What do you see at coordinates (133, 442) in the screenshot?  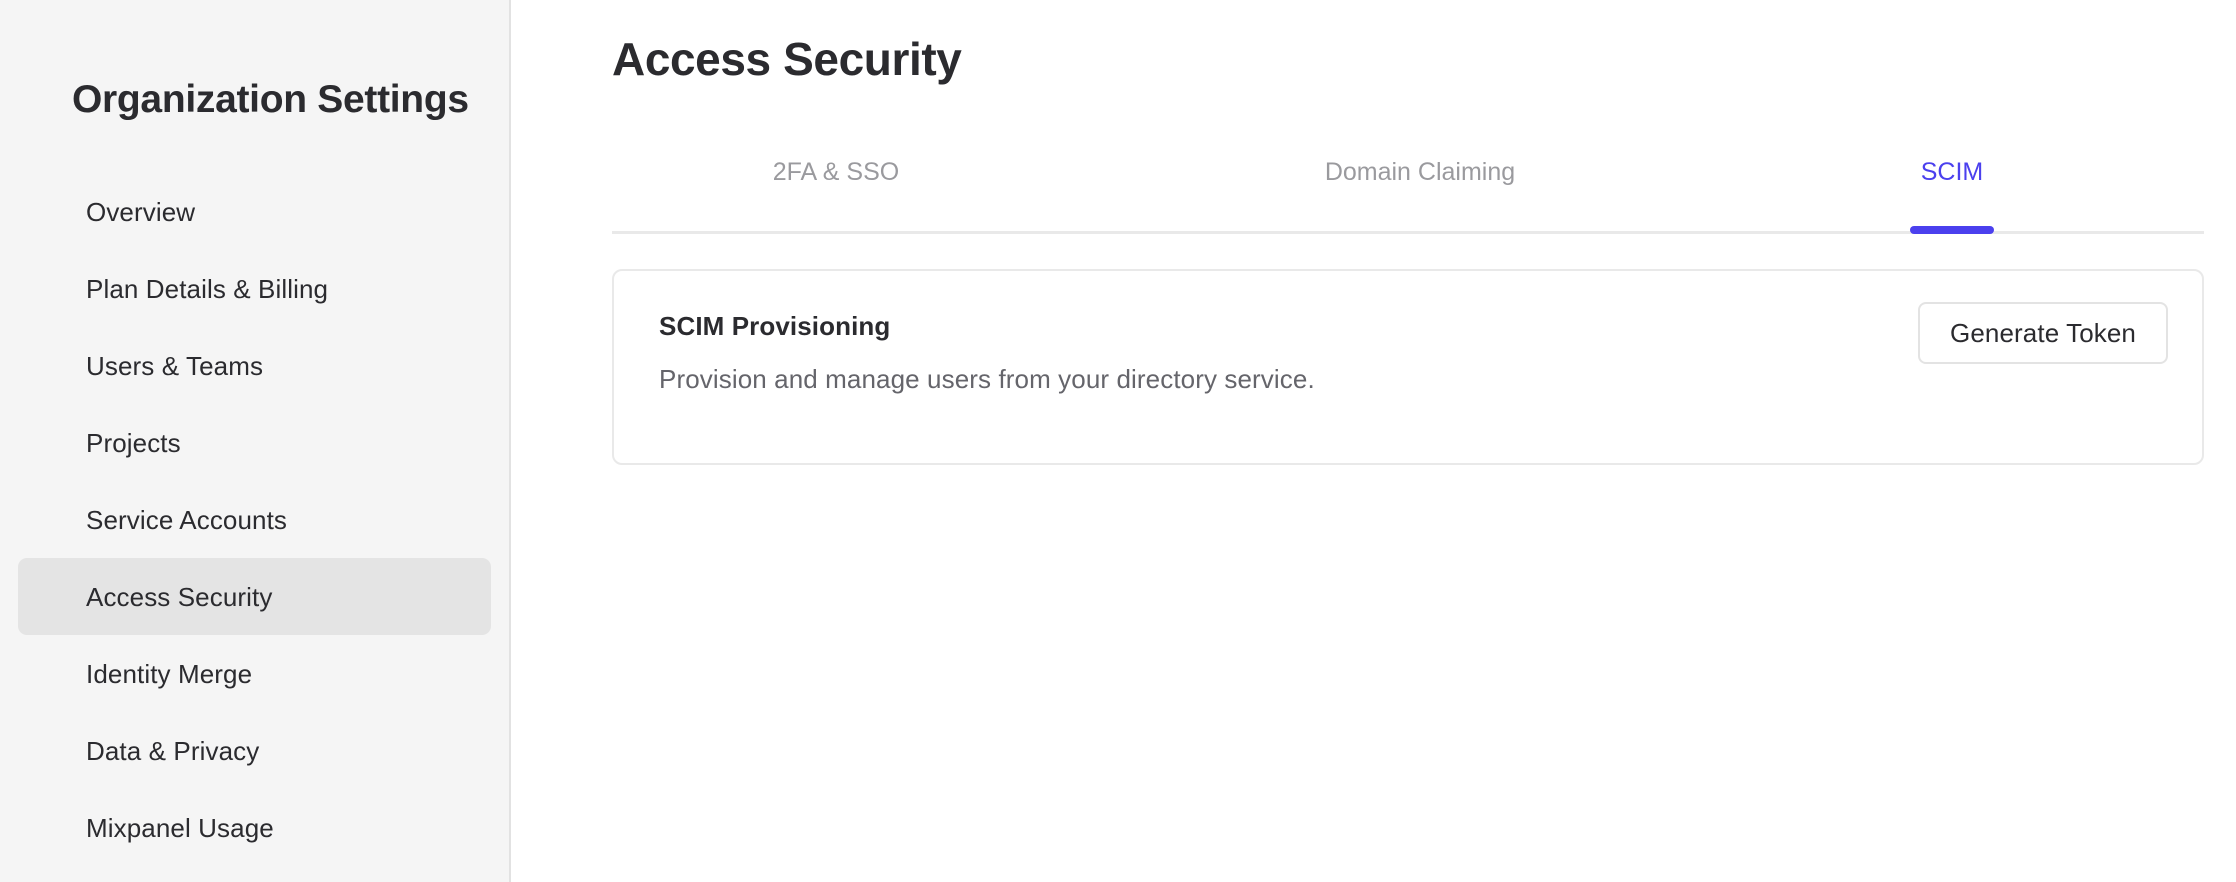 I see `sidebar-item-label: Projects` at bounding box center [133, 442].